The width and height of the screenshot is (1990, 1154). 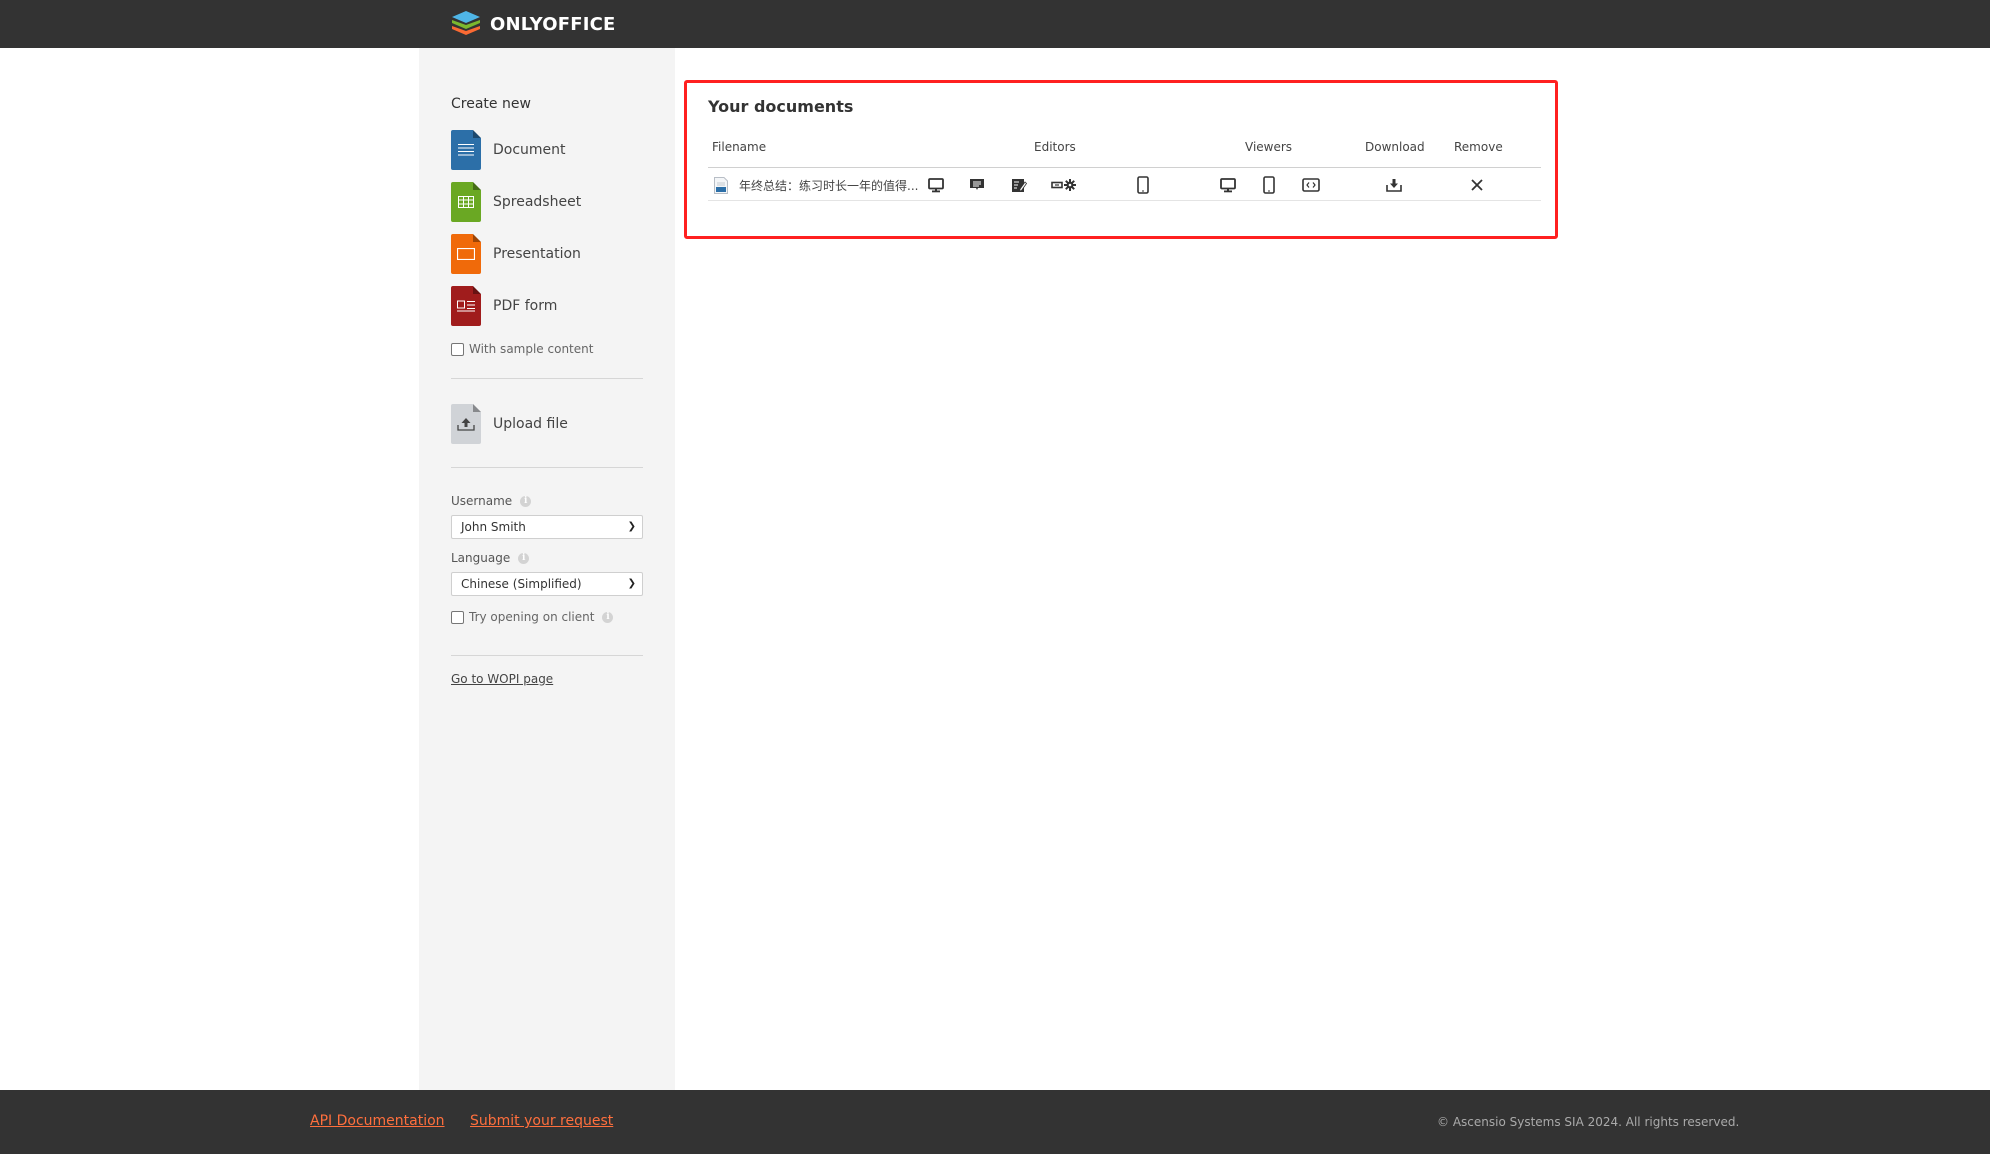 I want to click on column-filename: Filename, so click(x=739, y=147).